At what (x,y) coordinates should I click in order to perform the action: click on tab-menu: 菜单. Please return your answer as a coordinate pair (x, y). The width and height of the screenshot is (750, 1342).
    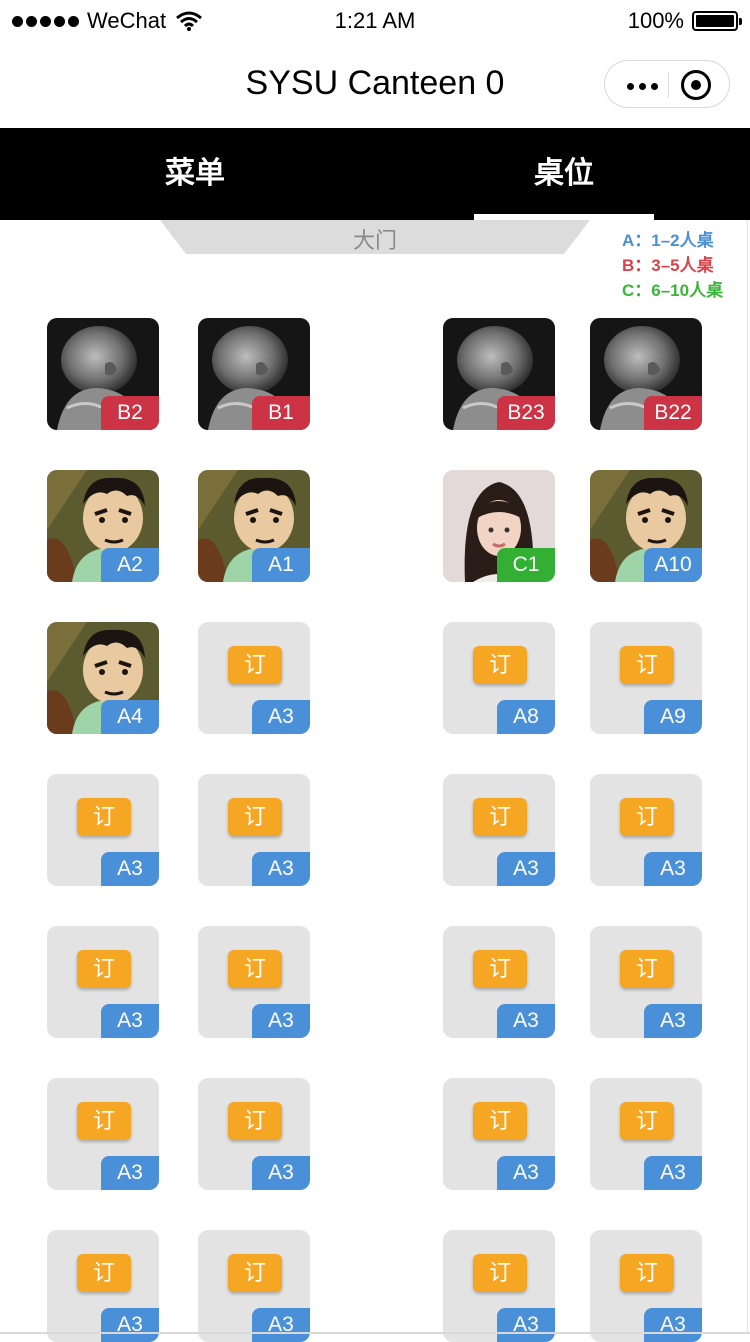
    Looking at the image, I should click on (195, 174).